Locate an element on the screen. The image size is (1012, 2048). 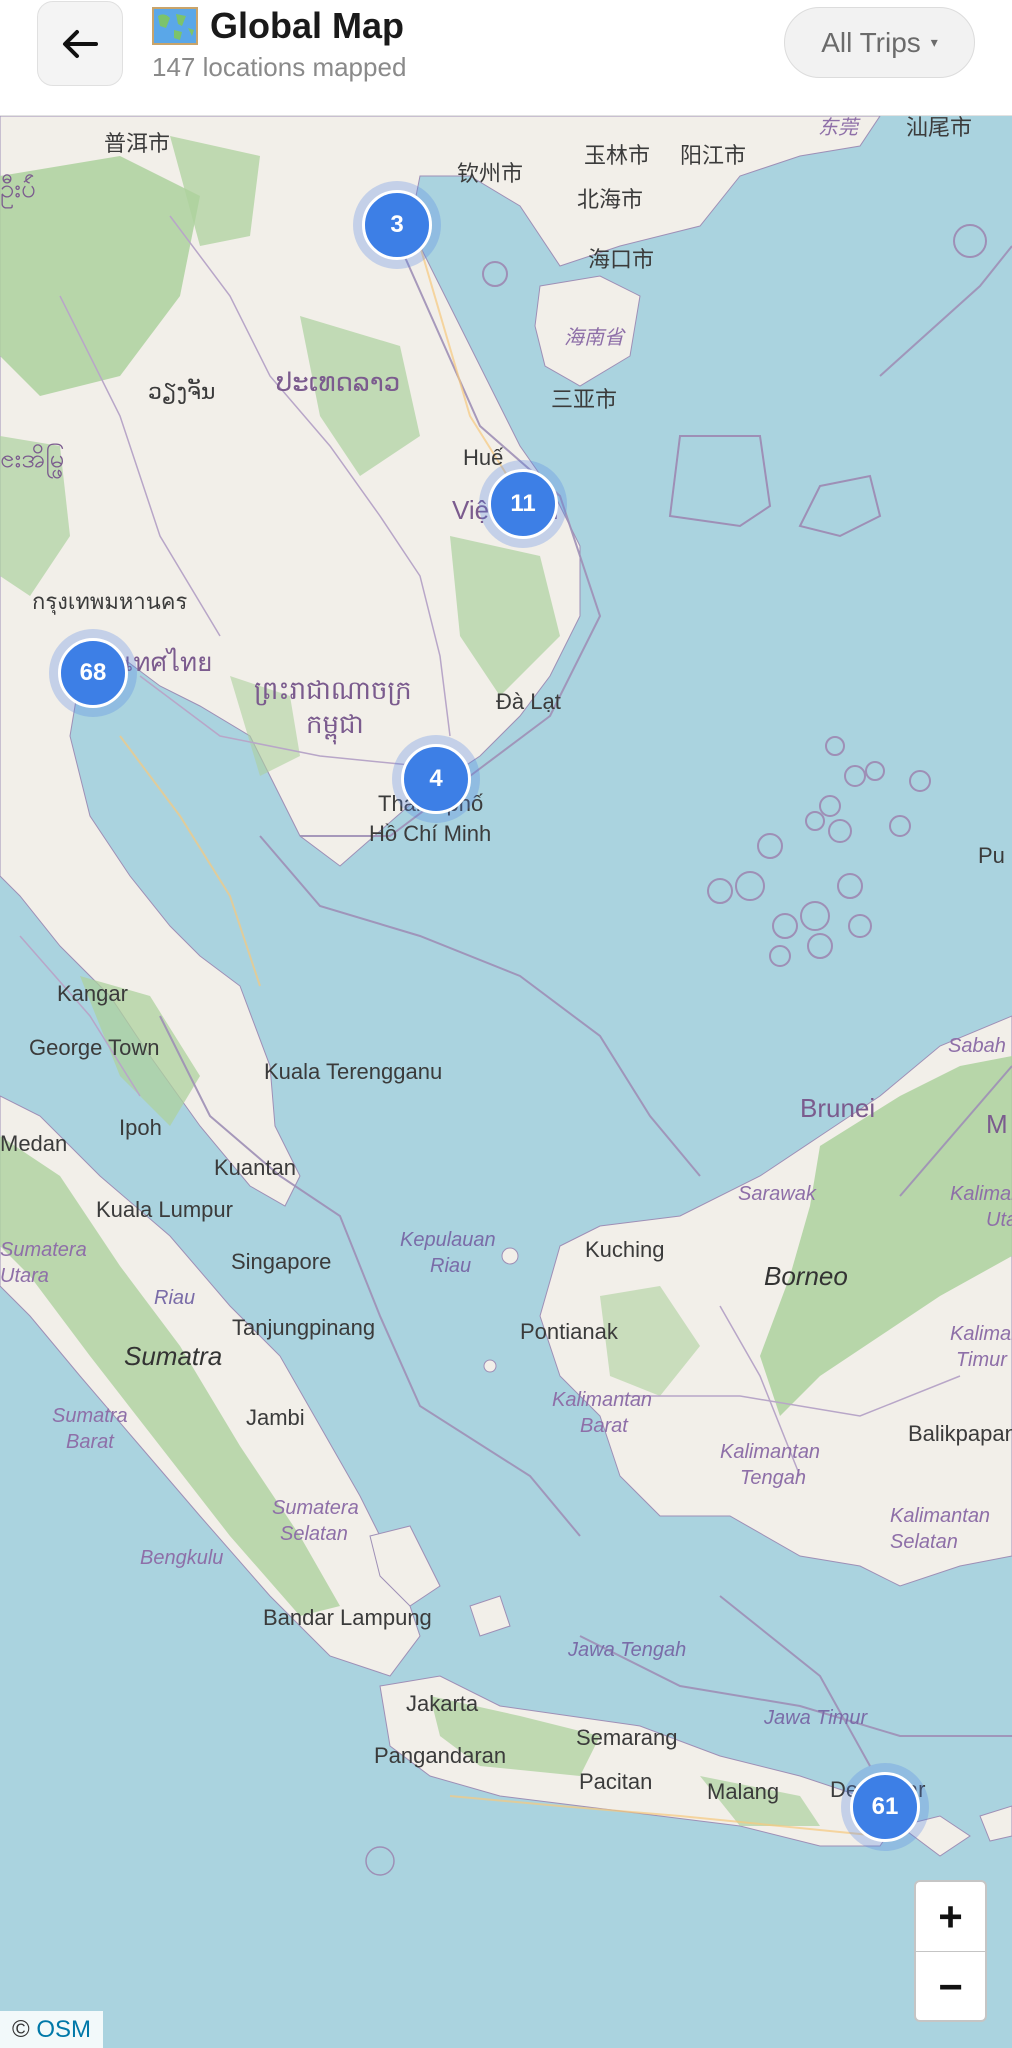
title-row: Global Map is located at coordinates (278, 26).